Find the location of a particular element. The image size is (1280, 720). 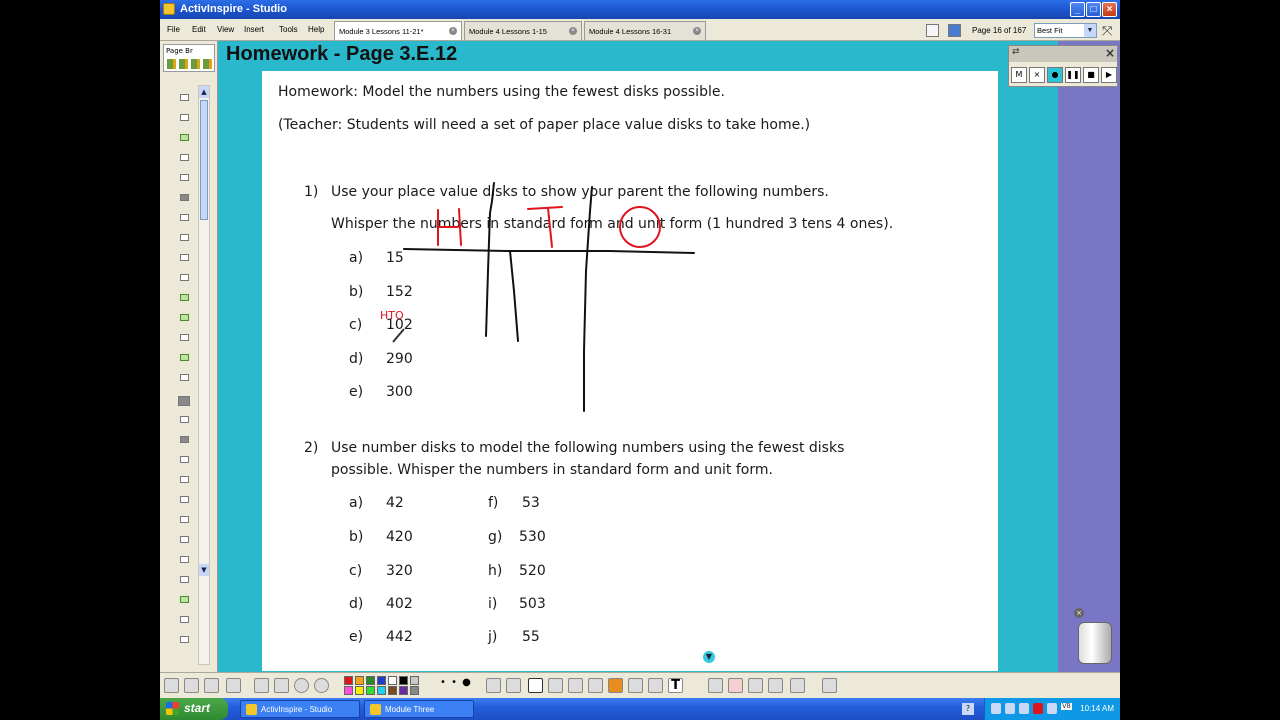

cancel-button: × is located at coordinates (1037, 75).